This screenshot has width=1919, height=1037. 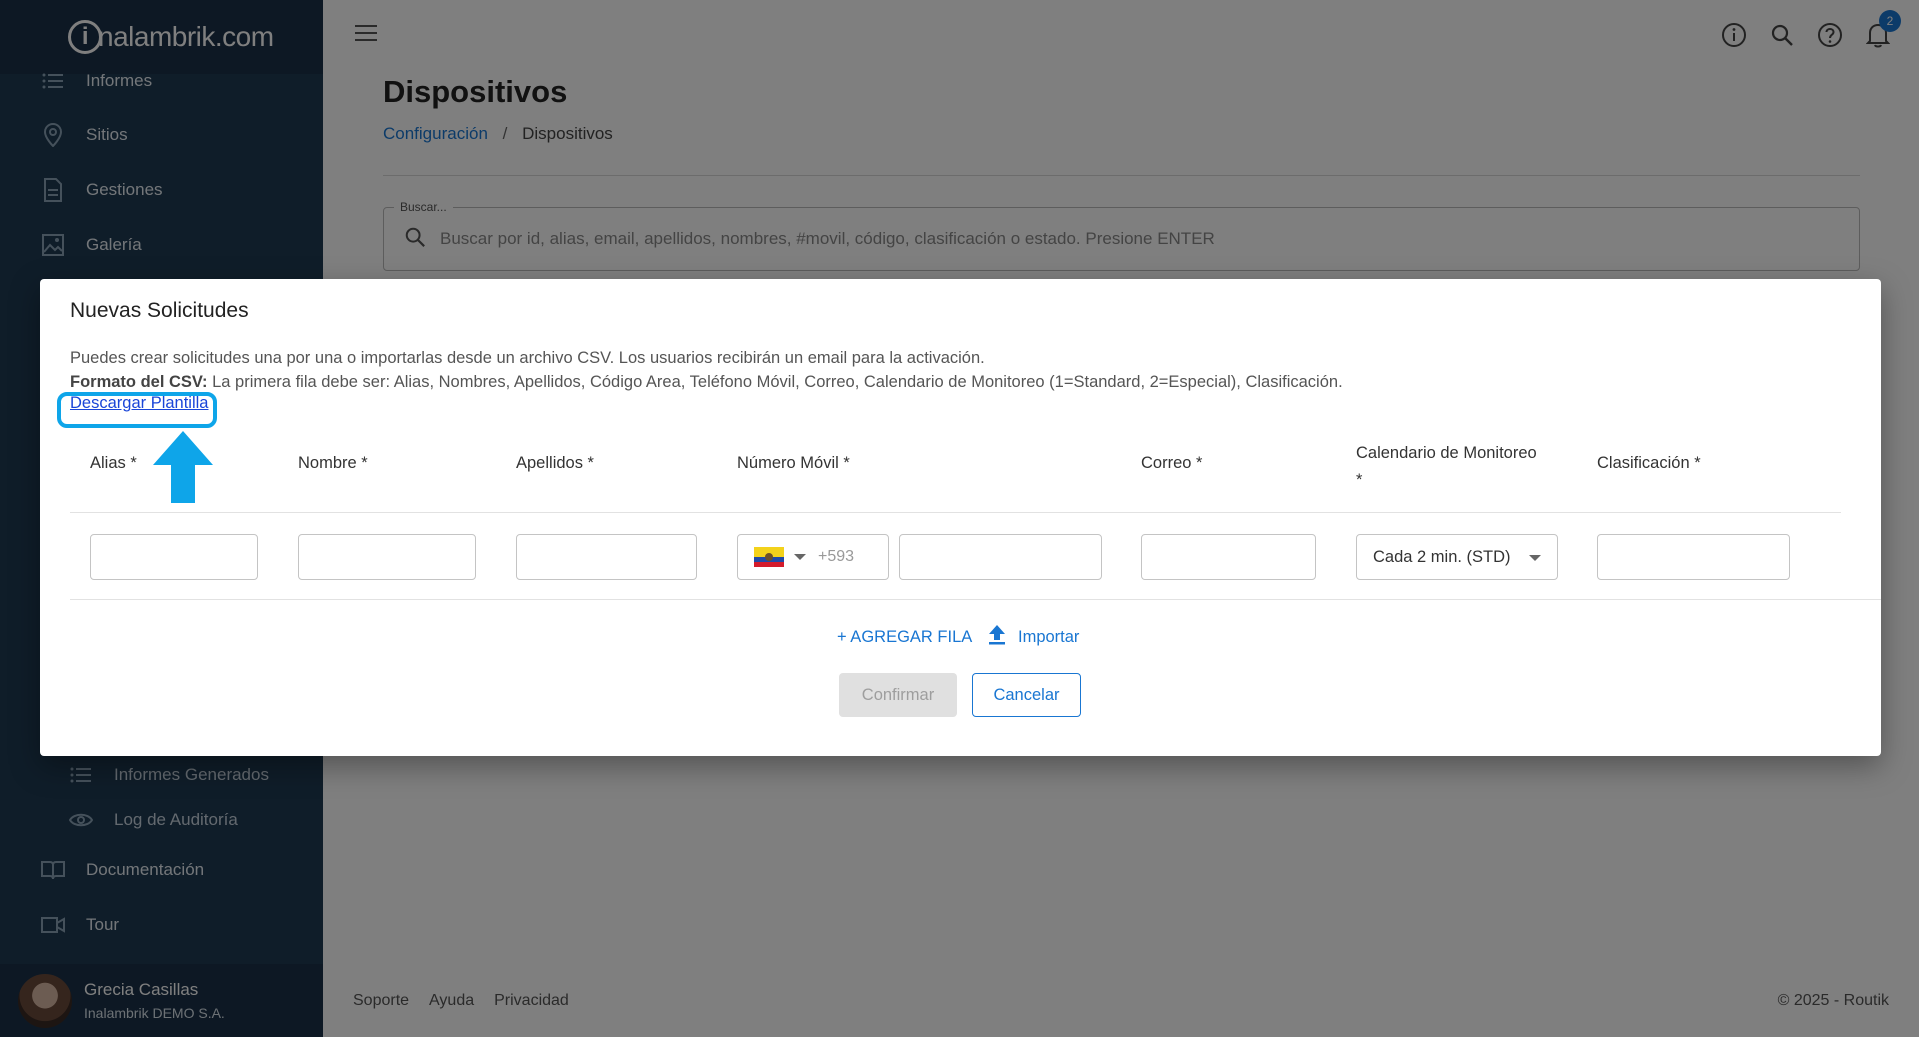 I want to click on calendario-label: Calendario de Monitoreo, so click(x=1446, y=453).